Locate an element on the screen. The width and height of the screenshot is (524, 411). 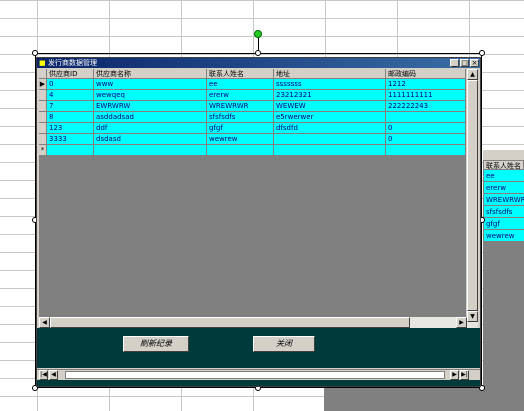
scroll-right-button: ▶ is located at coordinates (461, 322).